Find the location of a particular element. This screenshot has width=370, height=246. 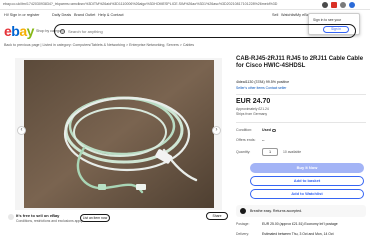

gallery-prev-button: ‹ is located at coordinates (21, 130).